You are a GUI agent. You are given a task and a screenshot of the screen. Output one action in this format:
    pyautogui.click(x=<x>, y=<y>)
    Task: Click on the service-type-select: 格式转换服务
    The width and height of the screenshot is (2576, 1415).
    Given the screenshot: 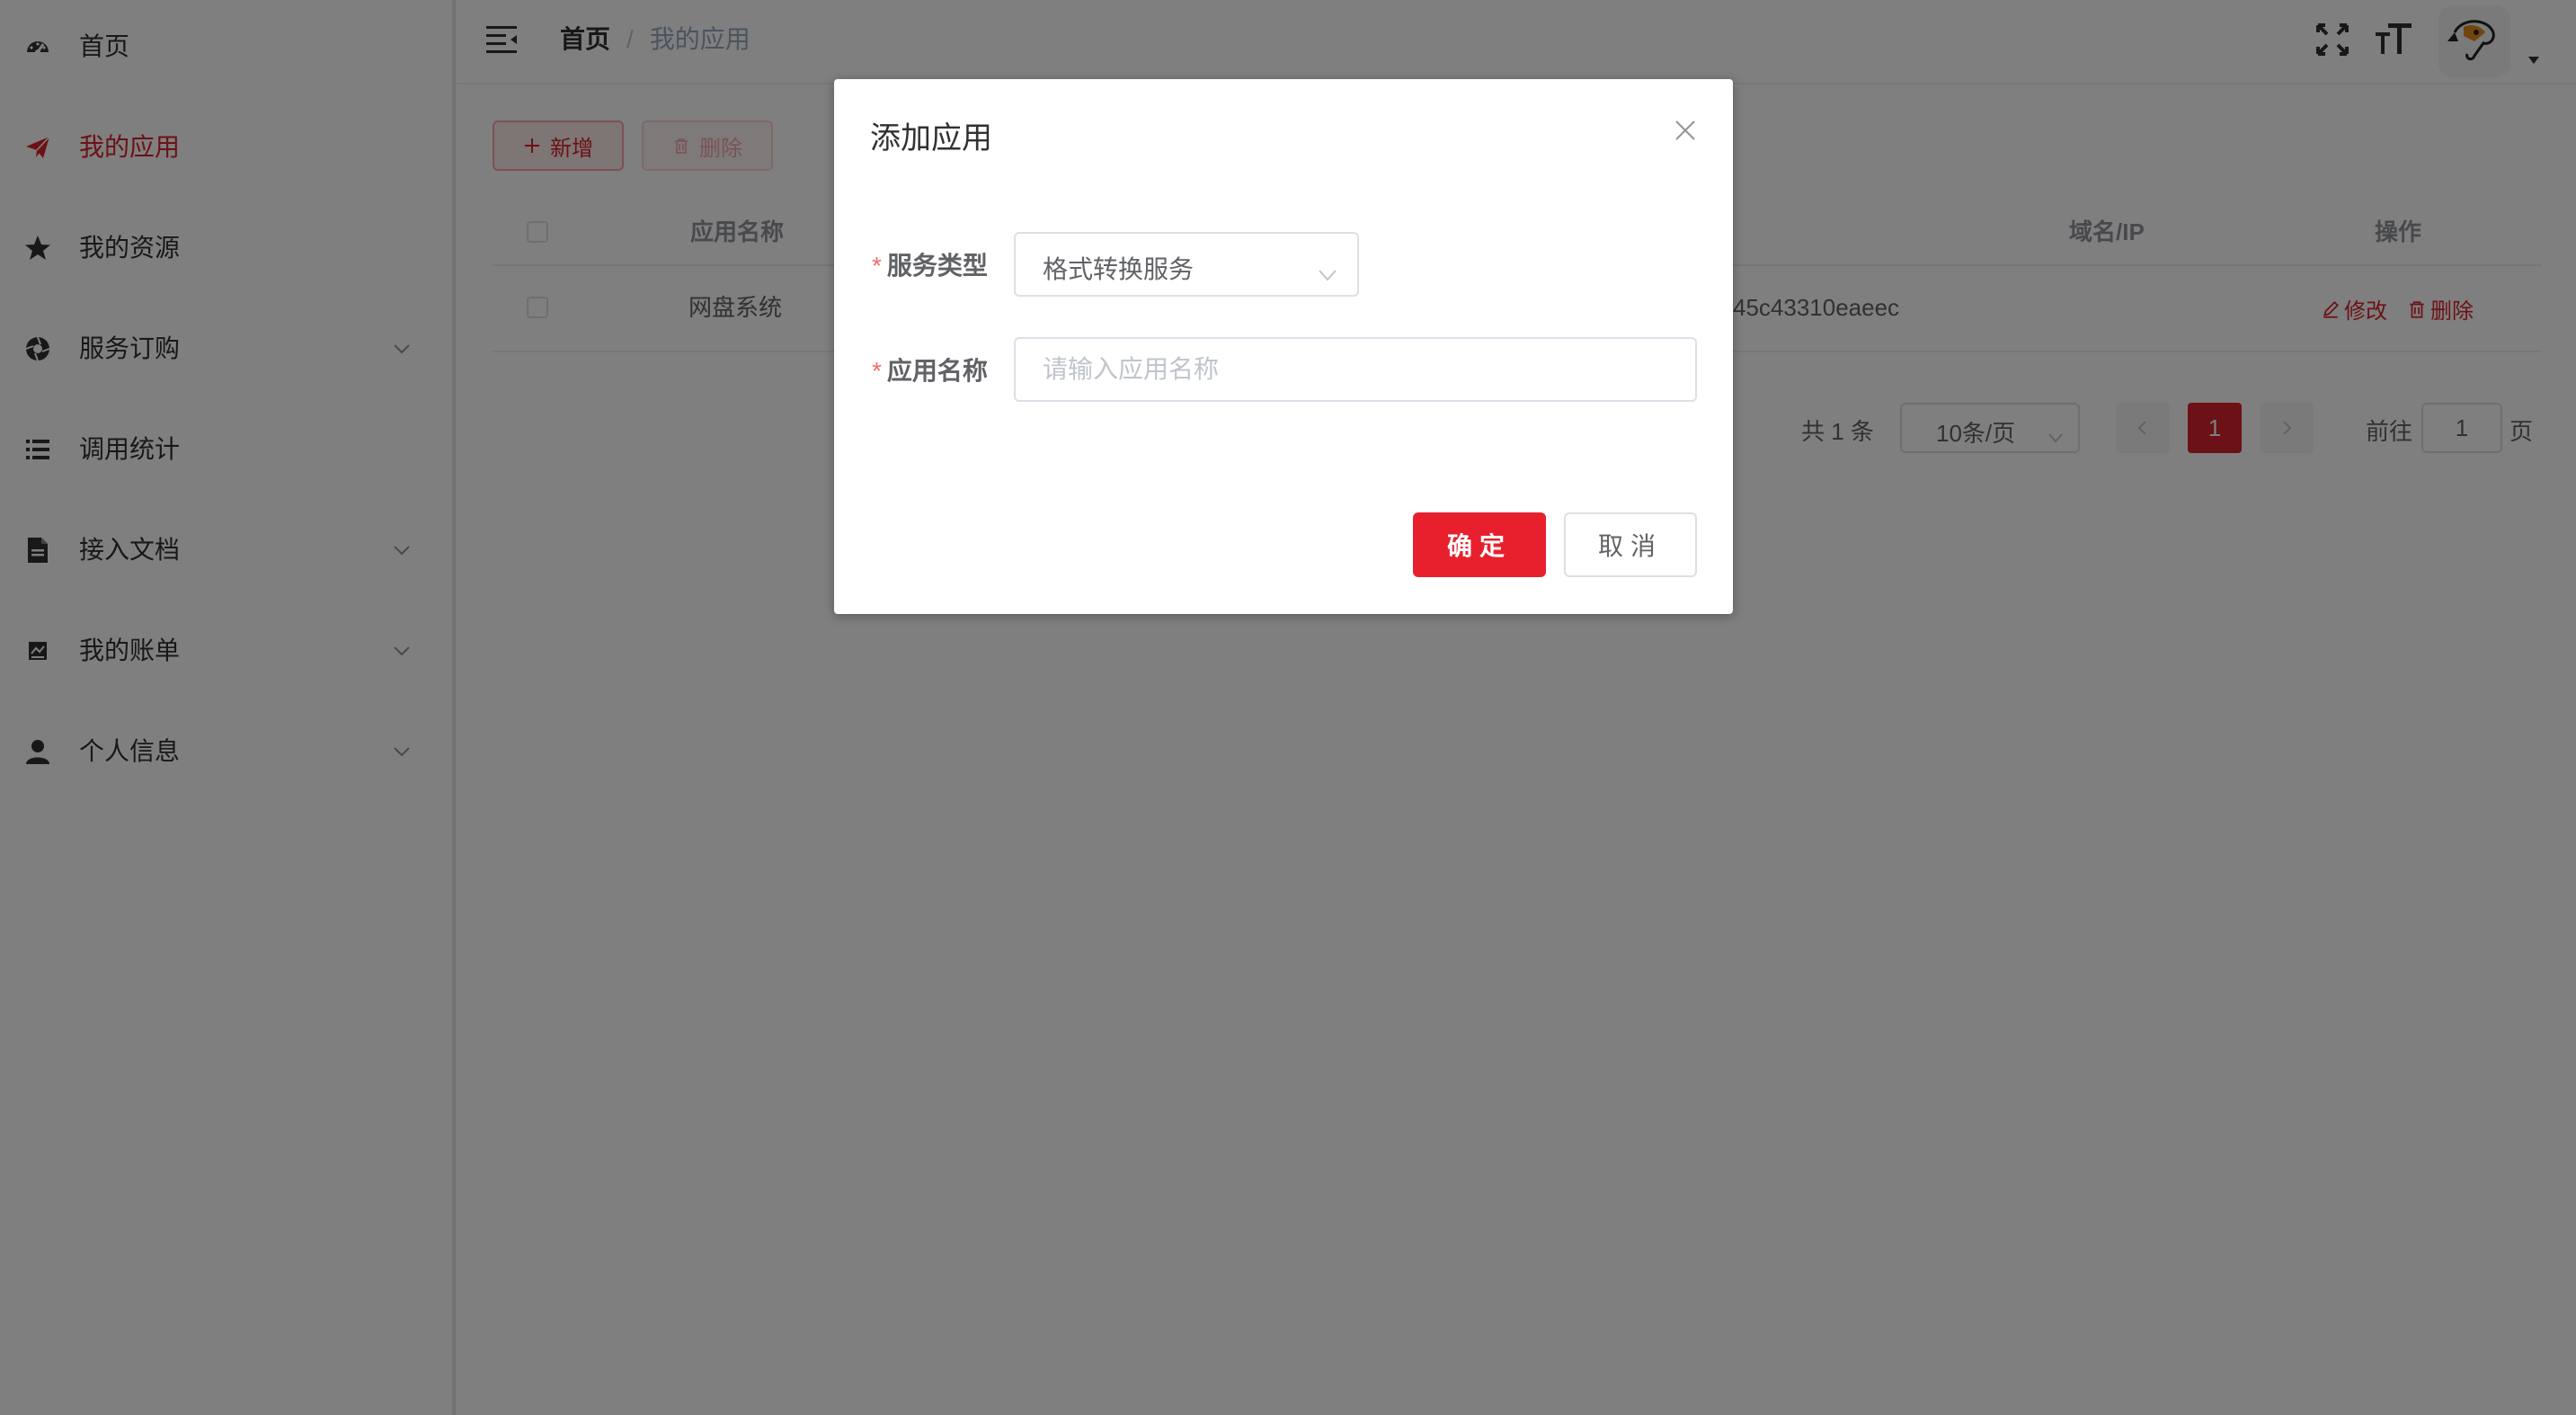 What is the action you would take?
    pyautogui.click(x=1186, y=264)
    